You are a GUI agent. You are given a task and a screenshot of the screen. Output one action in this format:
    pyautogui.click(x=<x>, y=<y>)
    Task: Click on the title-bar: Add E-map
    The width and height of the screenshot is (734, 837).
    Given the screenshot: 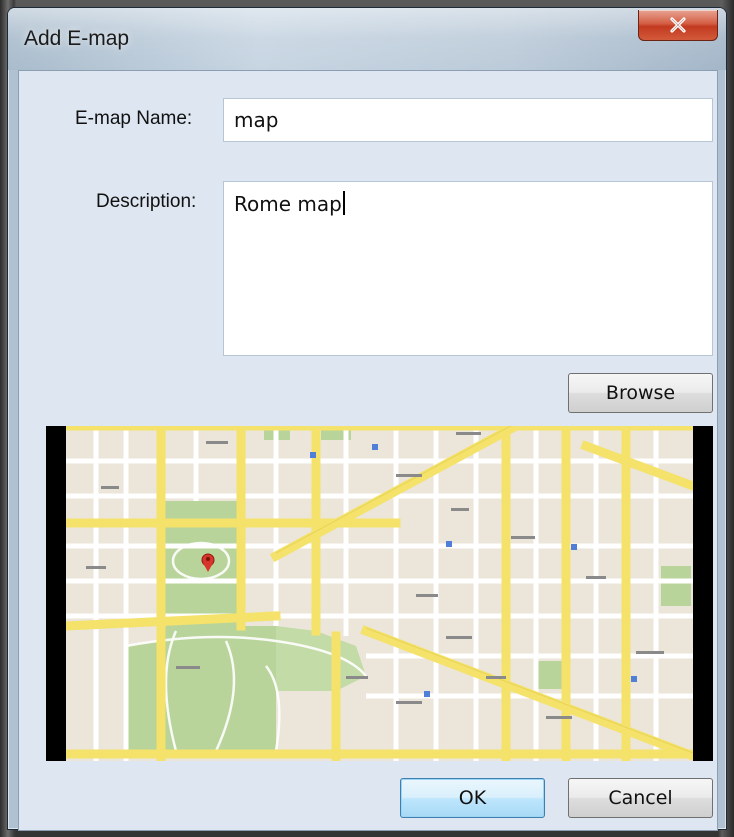 What is the action you would take?
    pyautogui.click(x=367, y=39)
    